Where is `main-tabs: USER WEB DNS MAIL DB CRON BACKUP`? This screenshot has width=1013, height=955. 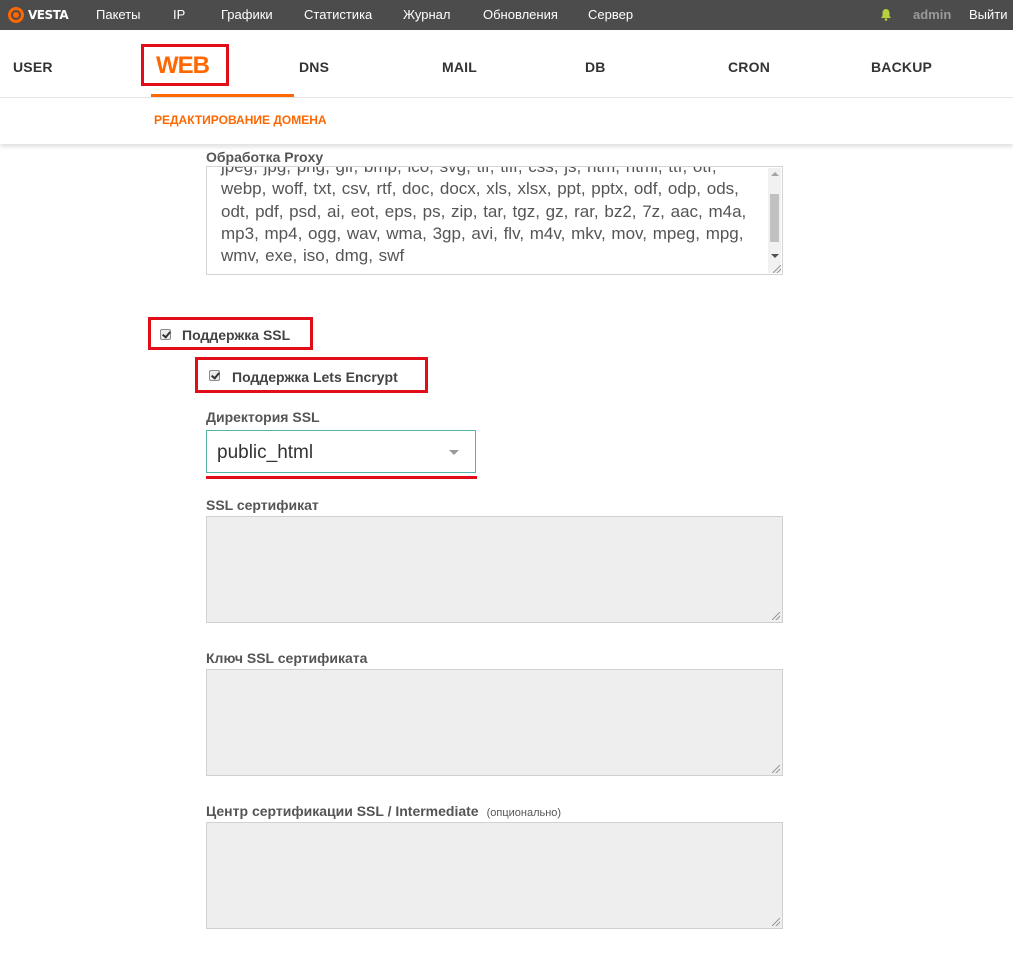
main-tabs: USER WEB DNS MAIL DB CRON BACKUP is located at coordinates (506, 64).